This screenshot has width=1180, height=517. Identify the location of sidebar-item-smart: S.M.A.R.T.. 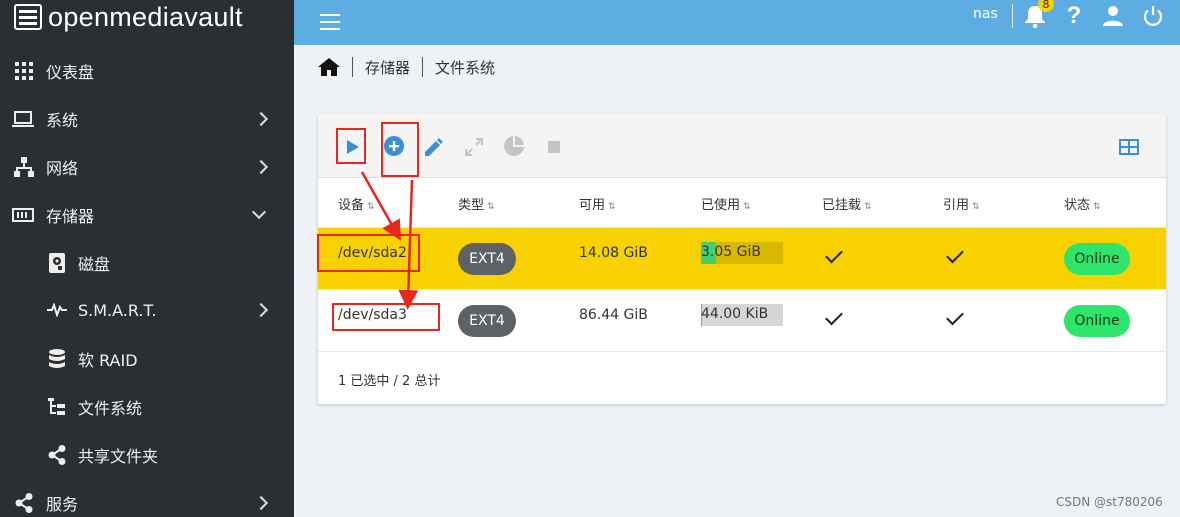
(147, 310).